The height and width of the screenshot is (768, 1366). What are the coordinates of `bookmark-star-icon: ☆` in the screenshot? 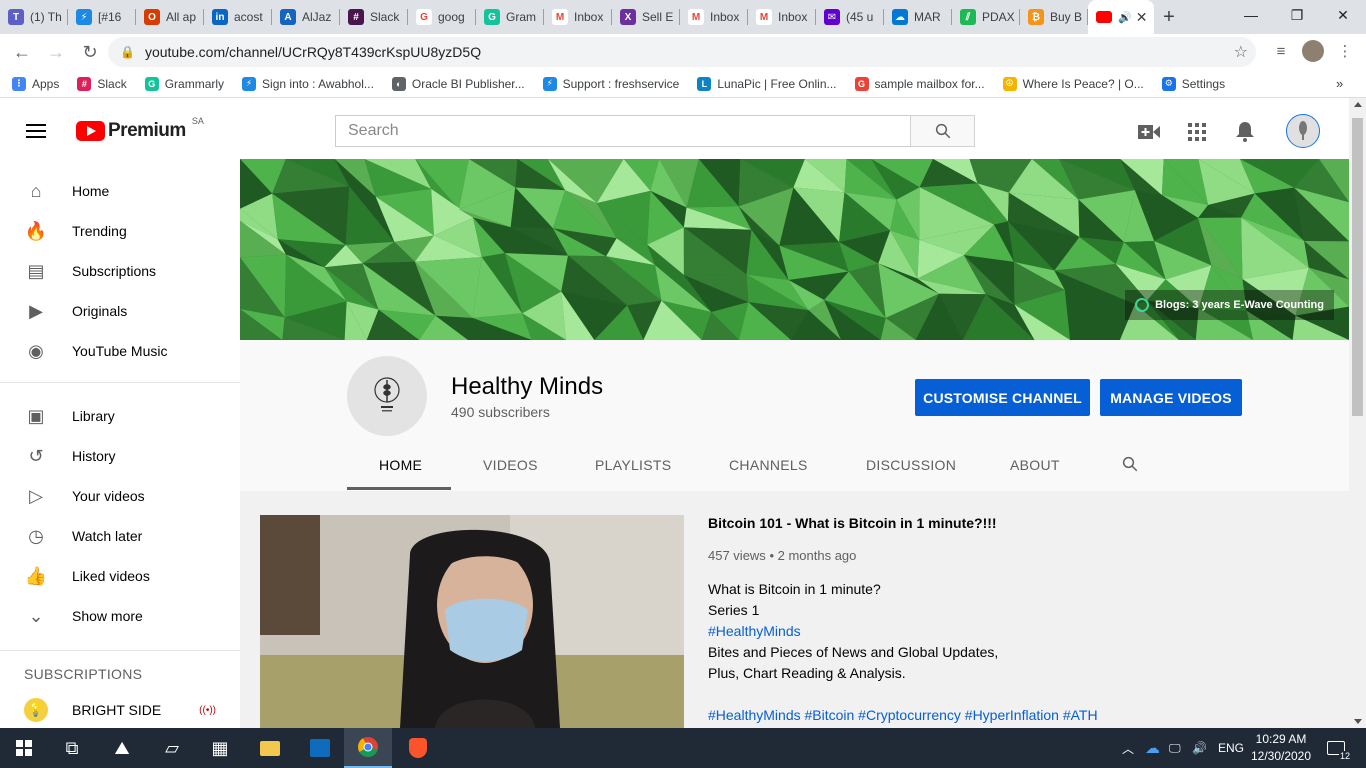 It's located at (1241, 52).